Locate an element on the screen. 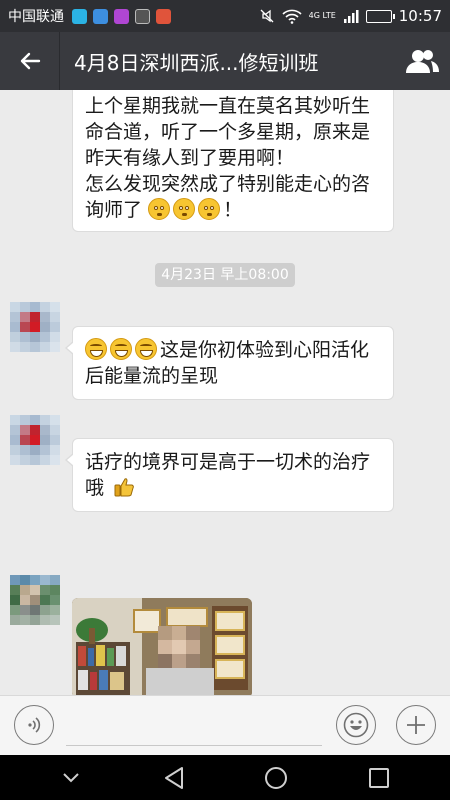  message-text: 上个星期我就一直在莫名其妙听生 is located at coordinates (228, 106).